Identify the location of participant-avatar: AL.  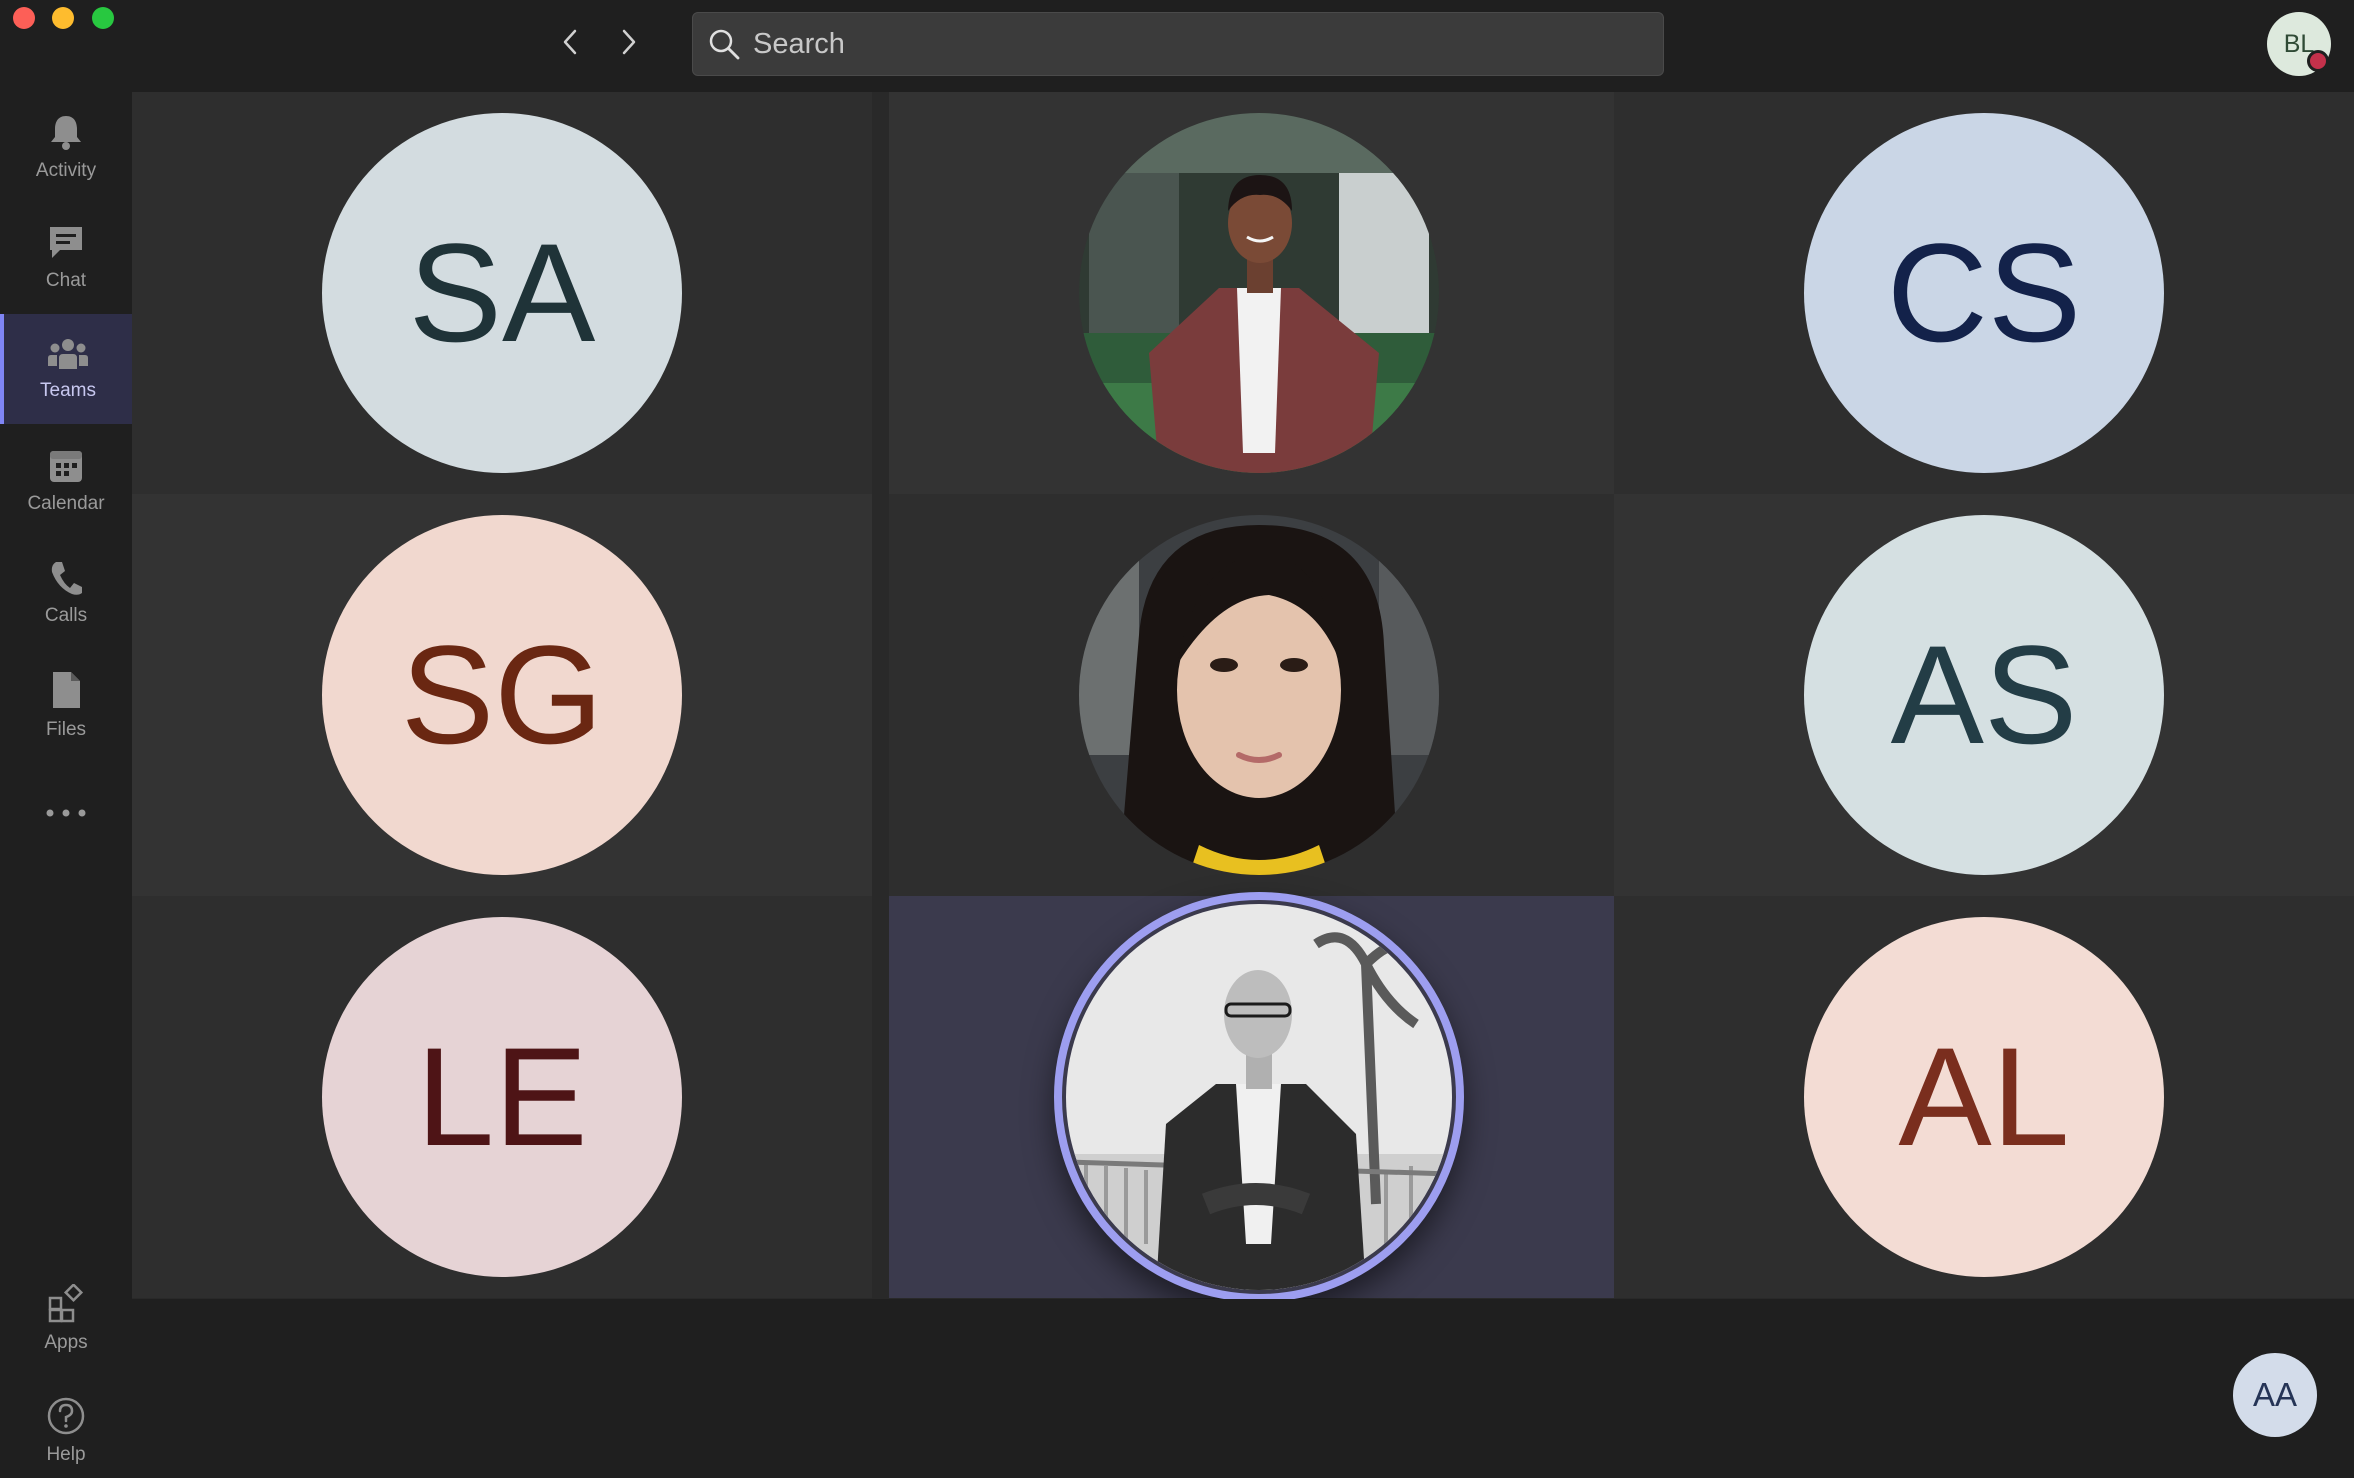
(1984, 1097).